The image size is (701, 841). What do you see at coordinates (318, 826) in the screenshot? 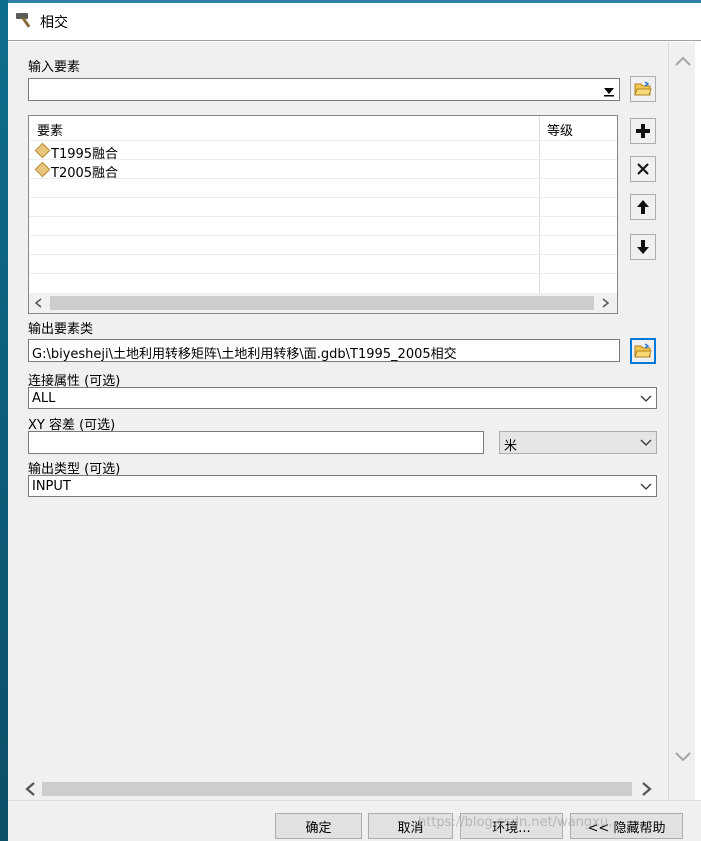
I see `ok-button: 确定` at bounding box center [318, 826].